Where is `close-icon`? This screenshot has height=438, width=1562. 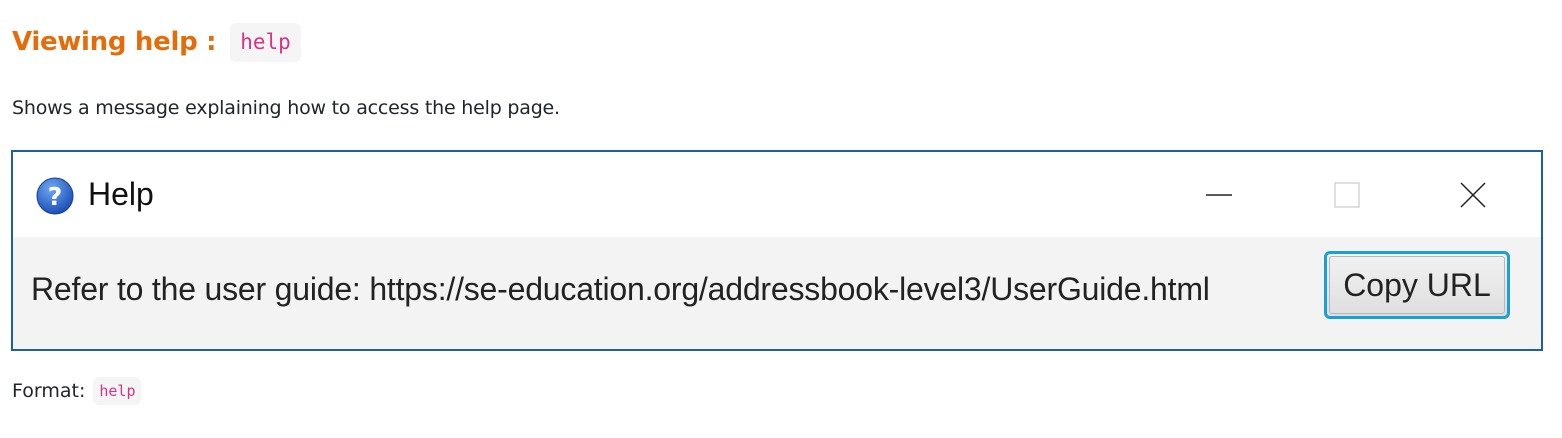
close-icon is located at coordinates (1473, 195).